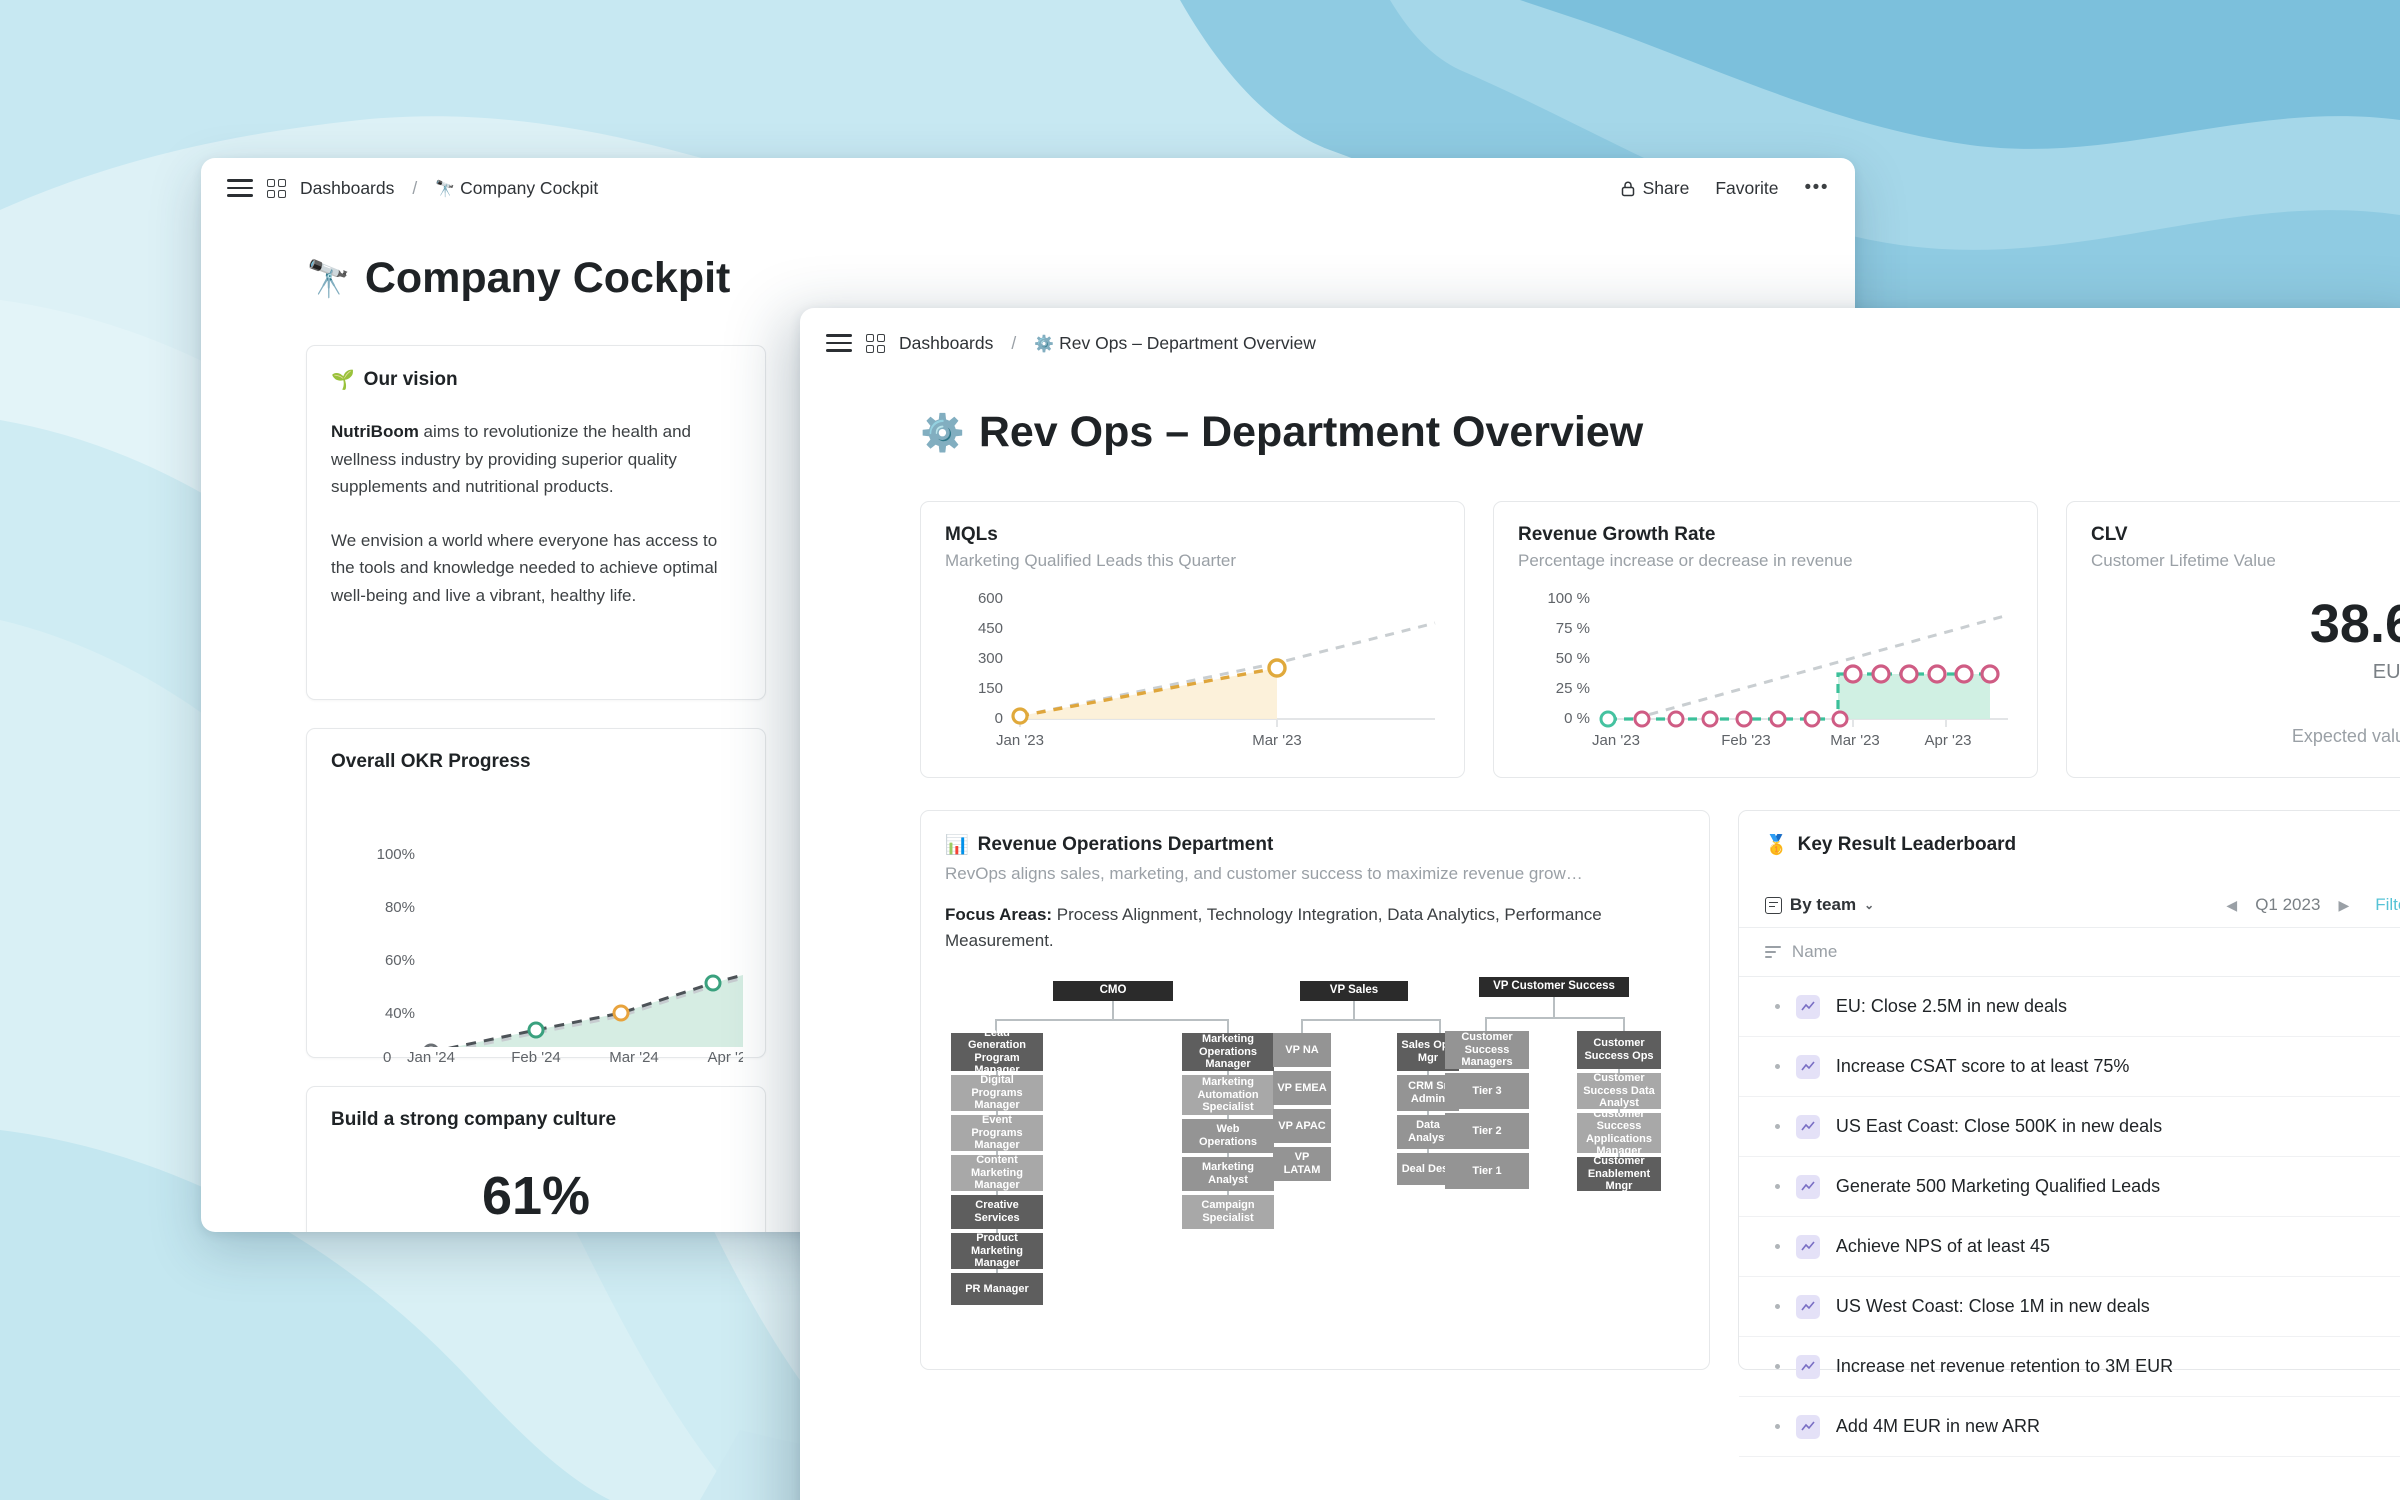  What do you see at coordinates (997, 1250) in the screenshot?
I see `org-node-product-marketing-manager: Product Marketing Manager` at bounding box center [997, 1250].